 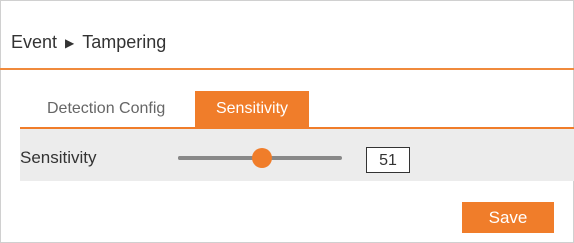 I want to click on tab-detection-config: Detection Config, so click(x=115, y=109).